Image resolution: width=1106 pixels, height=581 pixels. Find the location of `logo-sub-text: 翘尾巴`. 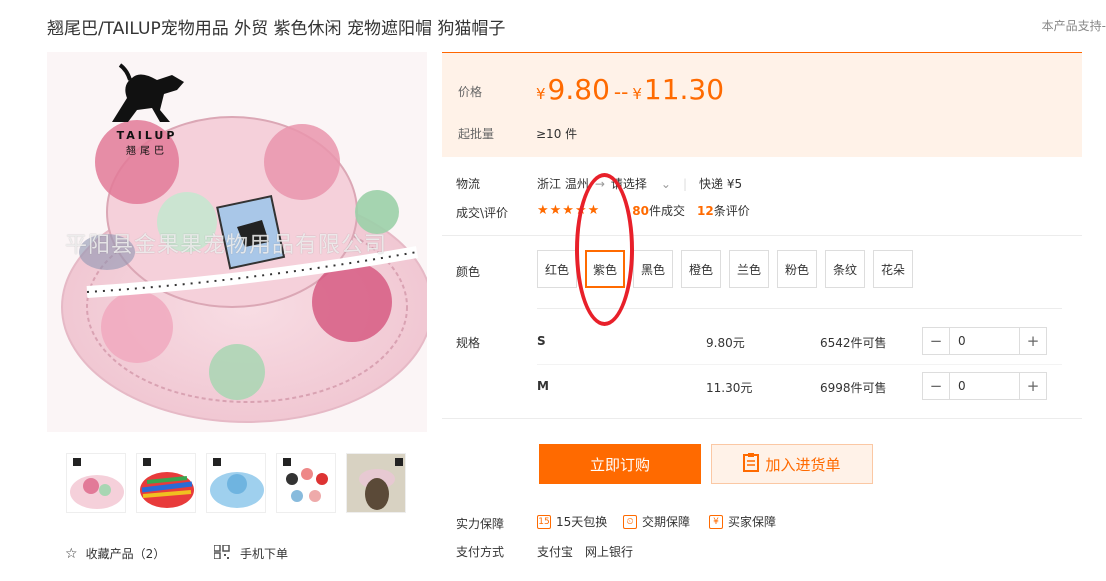

logo-sub-text: 翘尾巴 is located at coordinates (147, 151).